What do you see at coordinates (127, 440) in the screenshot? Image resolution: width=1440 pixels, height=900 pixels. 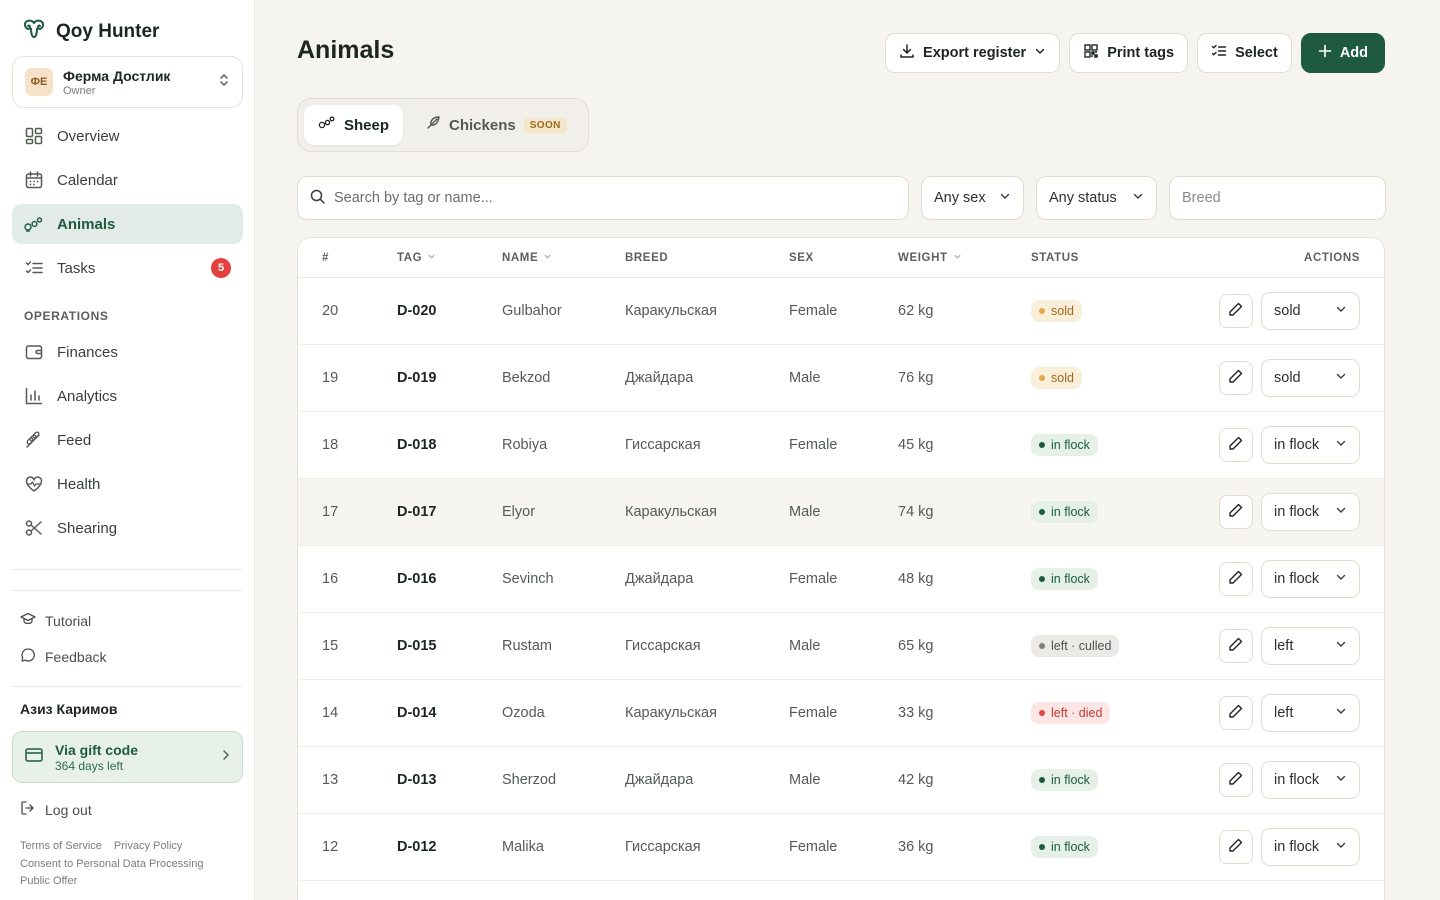 I see `sidebar-item-feed: Feed` at bounding box center [127, 440].